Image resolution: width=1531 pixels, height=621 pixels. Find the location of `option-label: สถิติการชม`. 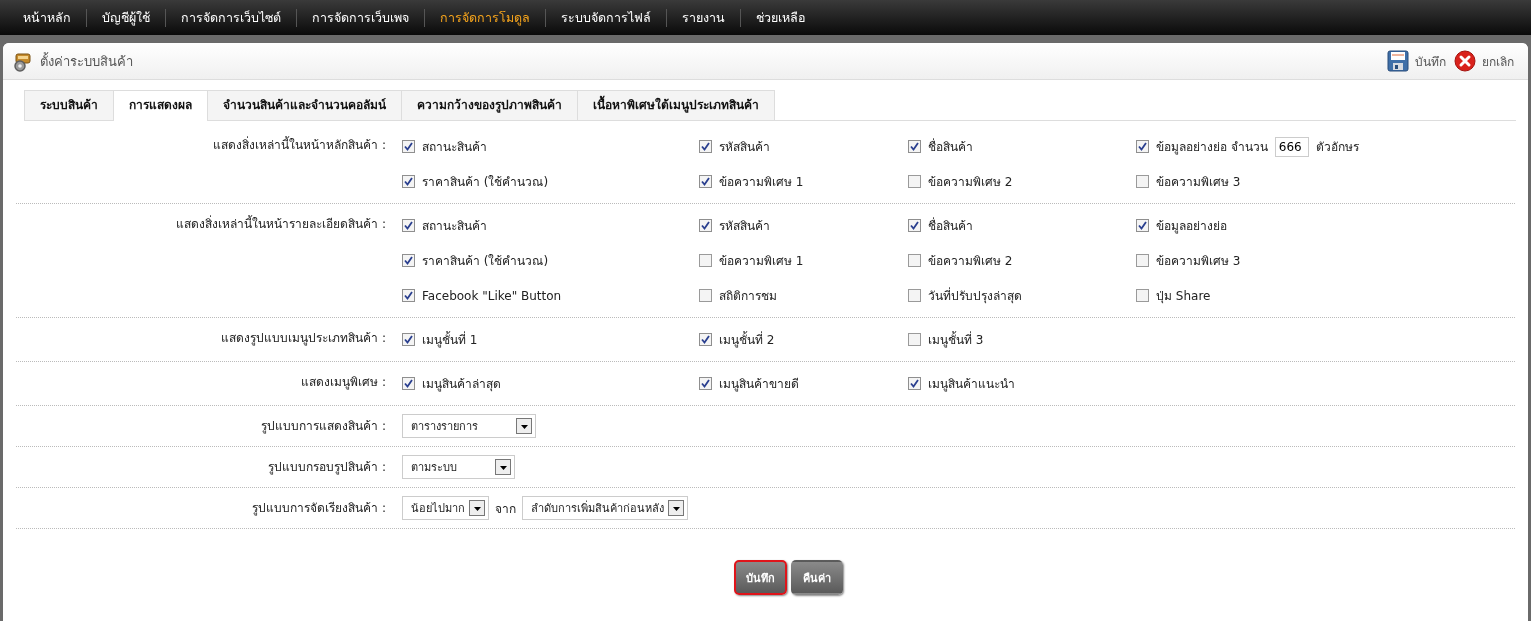

option-label: สถิติการชม is located at coordinates (748, 296).